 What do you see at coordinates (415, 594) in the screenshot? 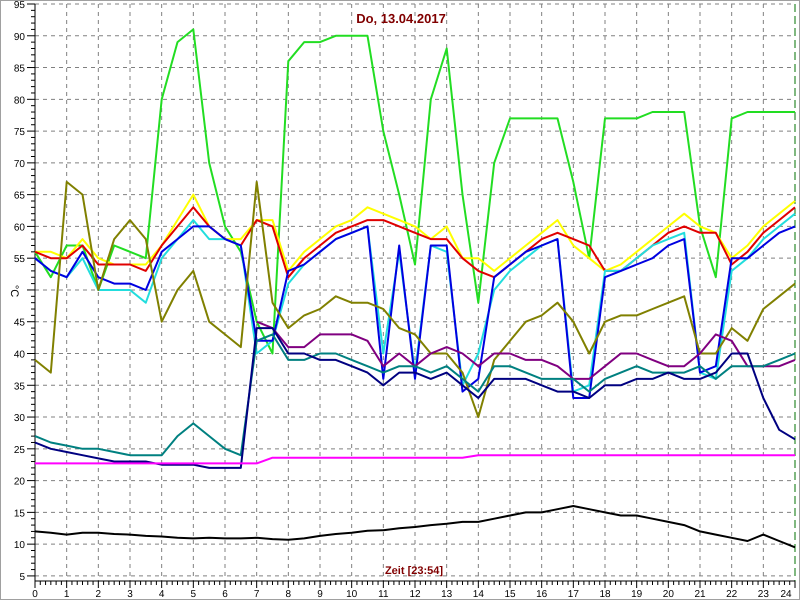
I see `x-tick-label: 12` at bounding box center [415, 594].